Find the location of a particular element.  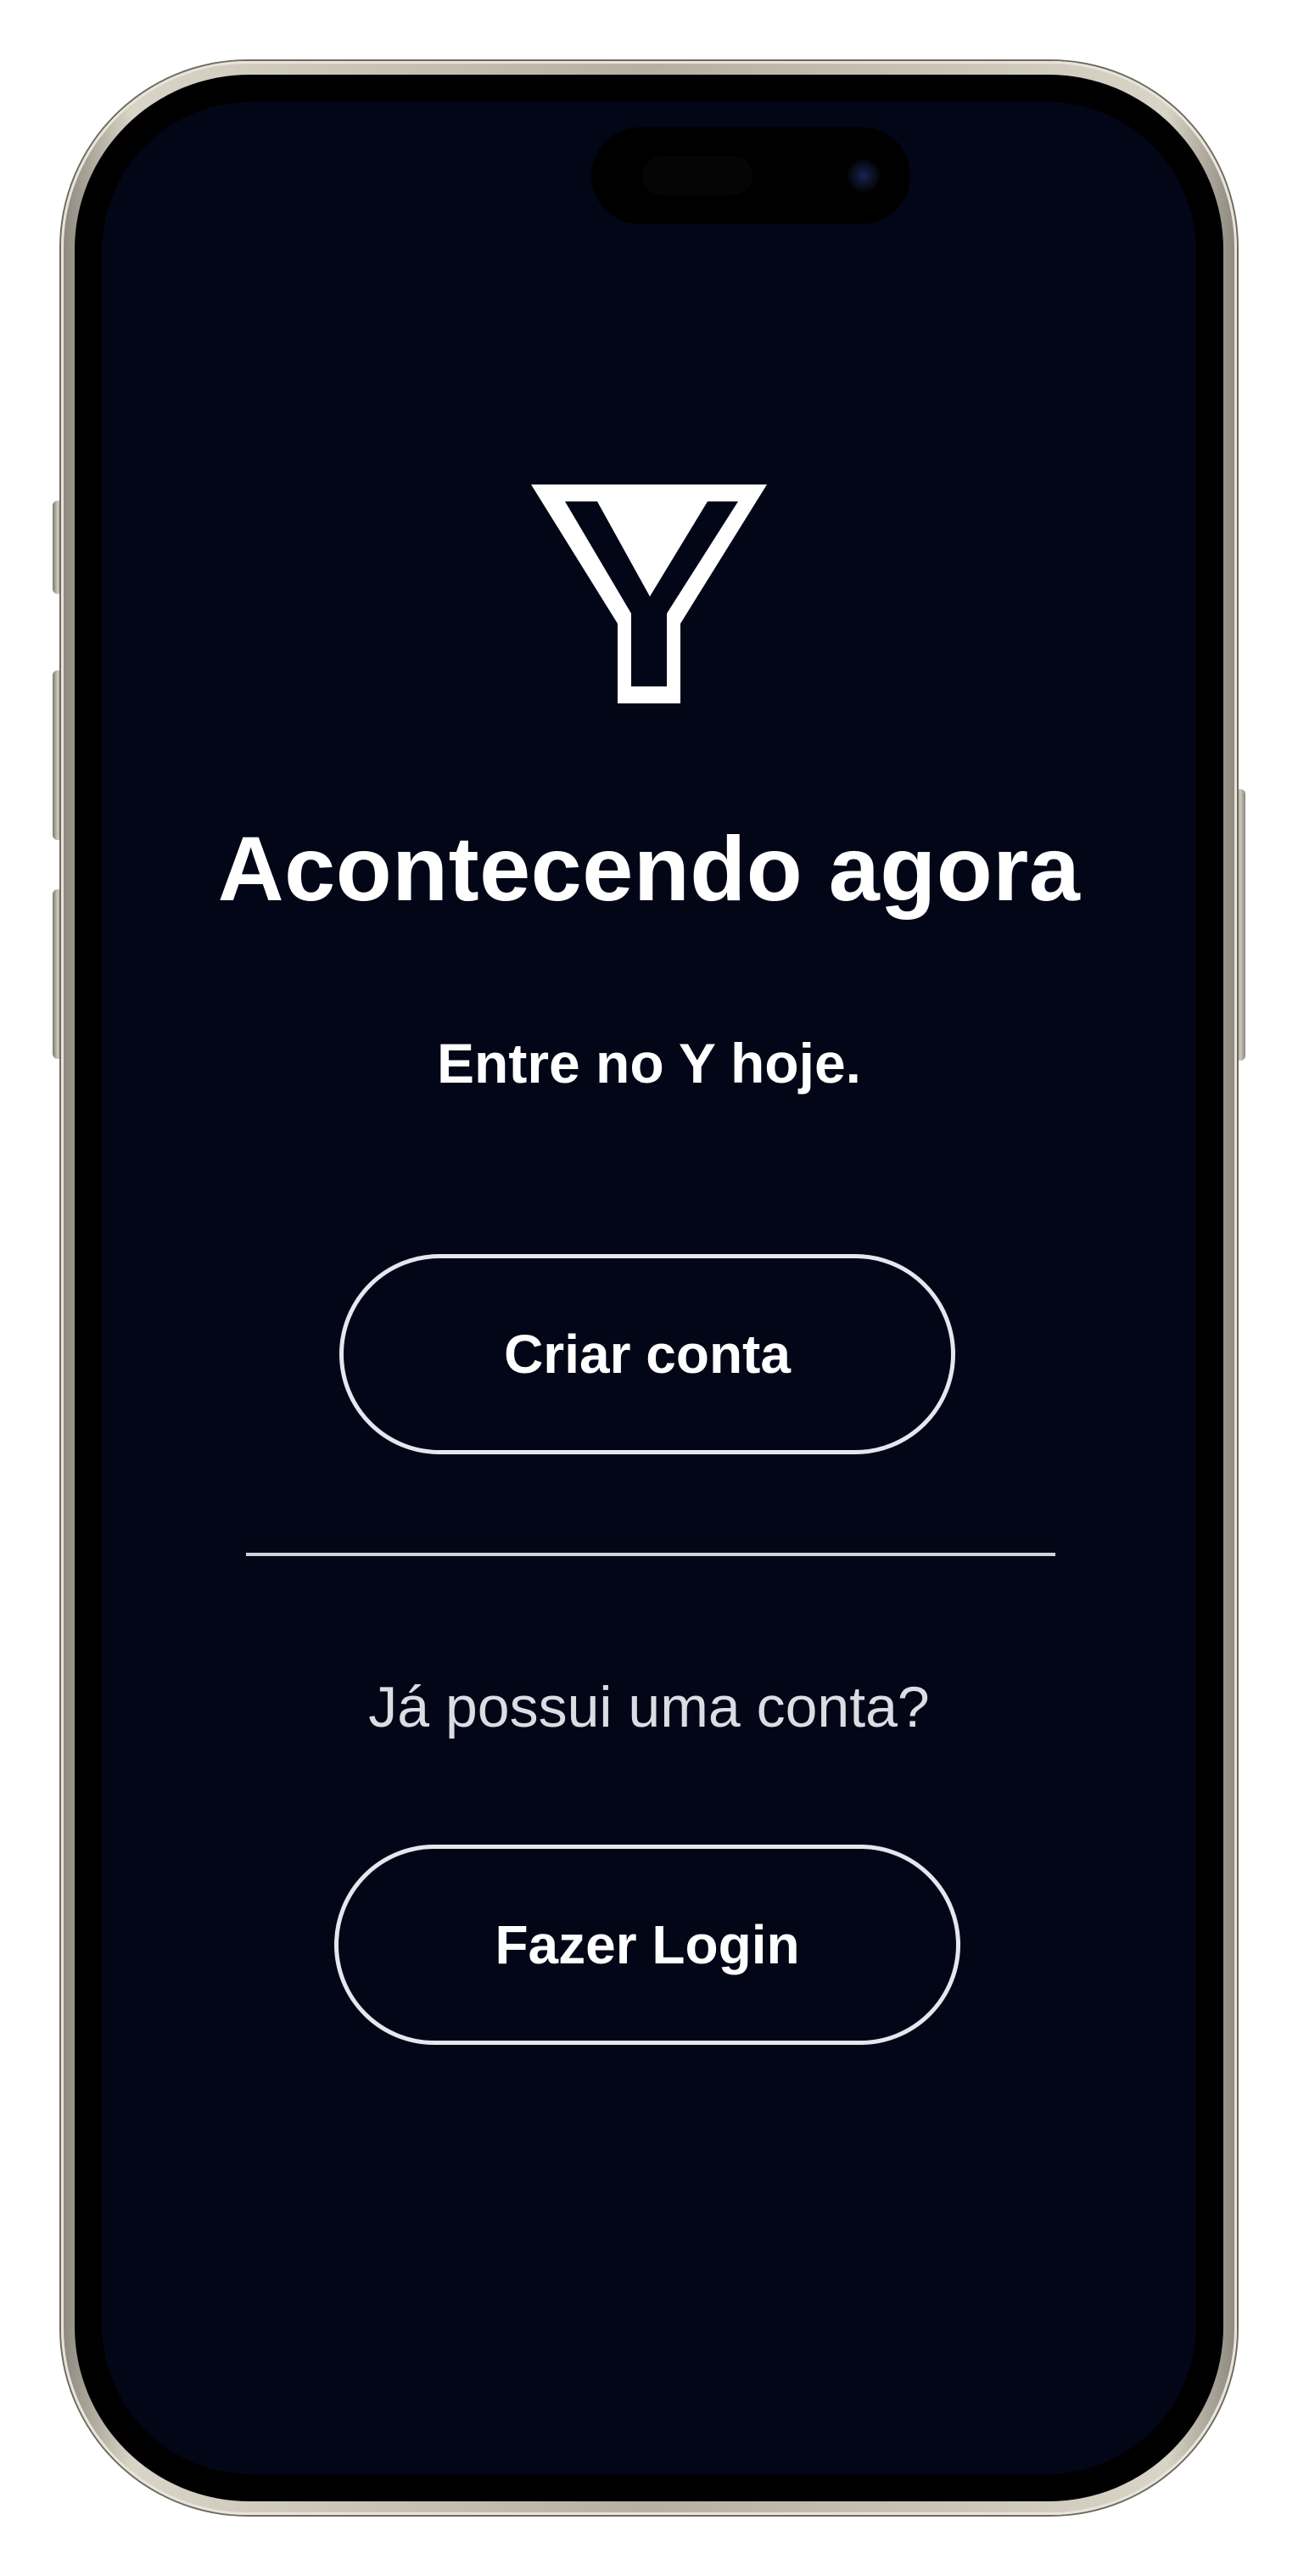

dynamic-island is located at coordinates (750, 175).